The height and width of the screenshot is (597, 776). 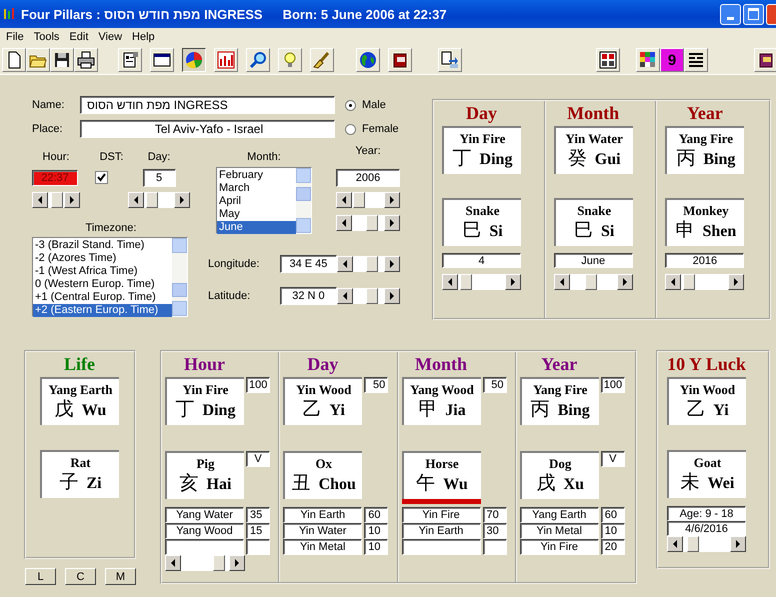 I want to click on globe-icon, so click(x=368, y=60).